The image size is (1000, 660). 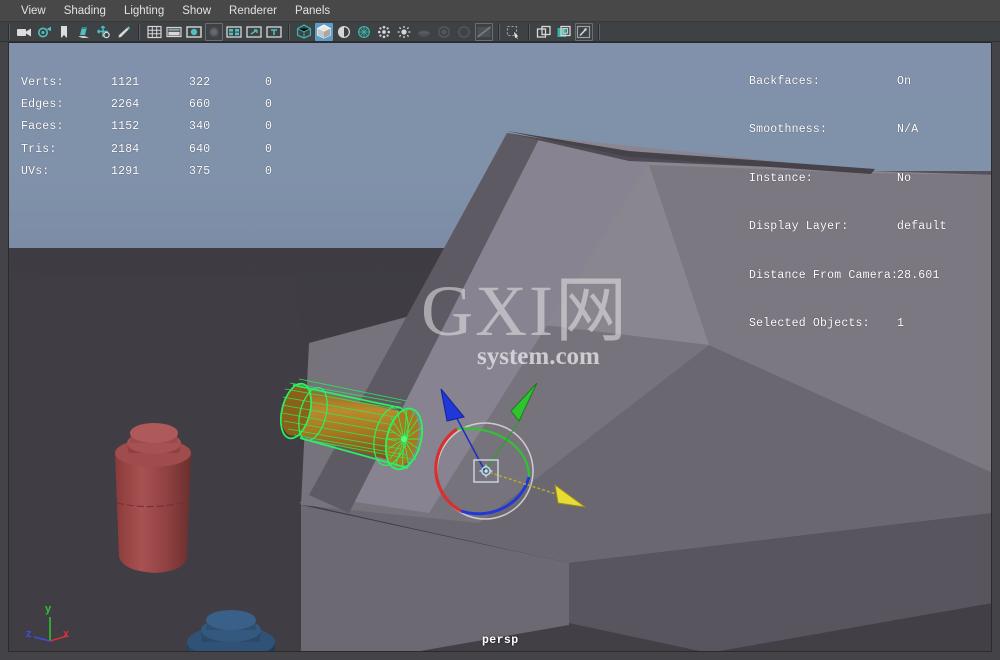 I want to click on image-plane-icon, so click(x=84, y=32).